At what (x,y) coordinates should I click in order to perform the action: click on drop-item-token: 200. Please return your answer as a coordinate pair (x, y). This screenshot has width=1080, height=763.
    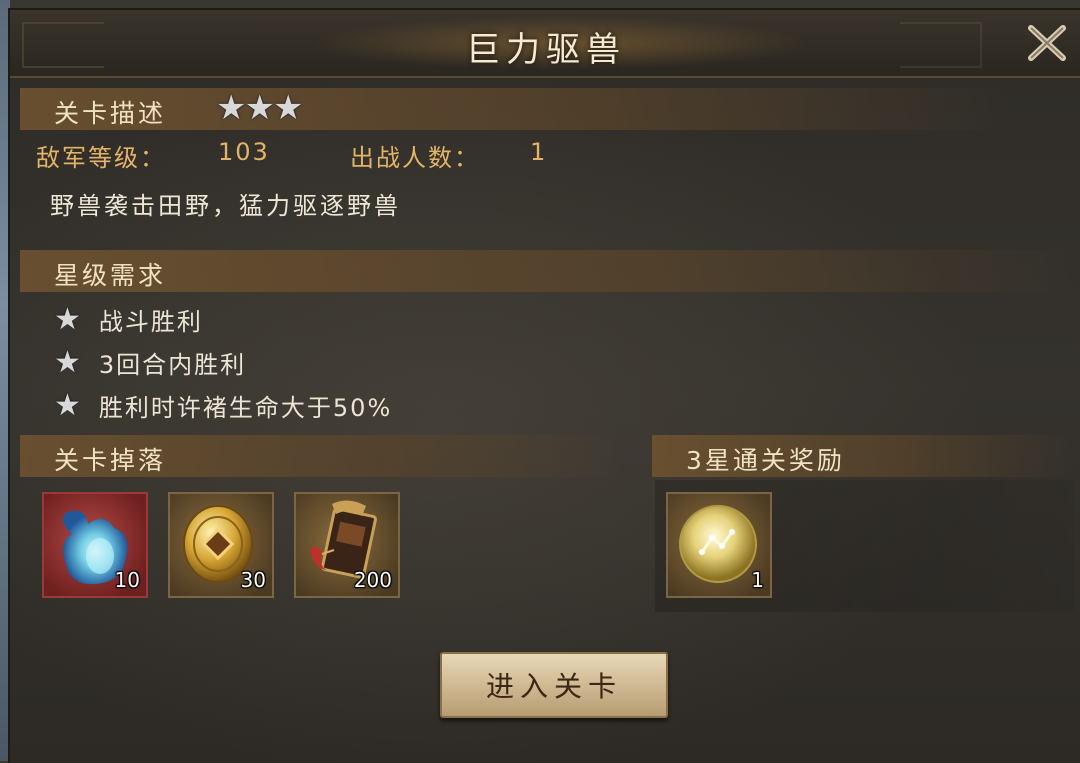
    Looking at the image, I should click on (347, 545).